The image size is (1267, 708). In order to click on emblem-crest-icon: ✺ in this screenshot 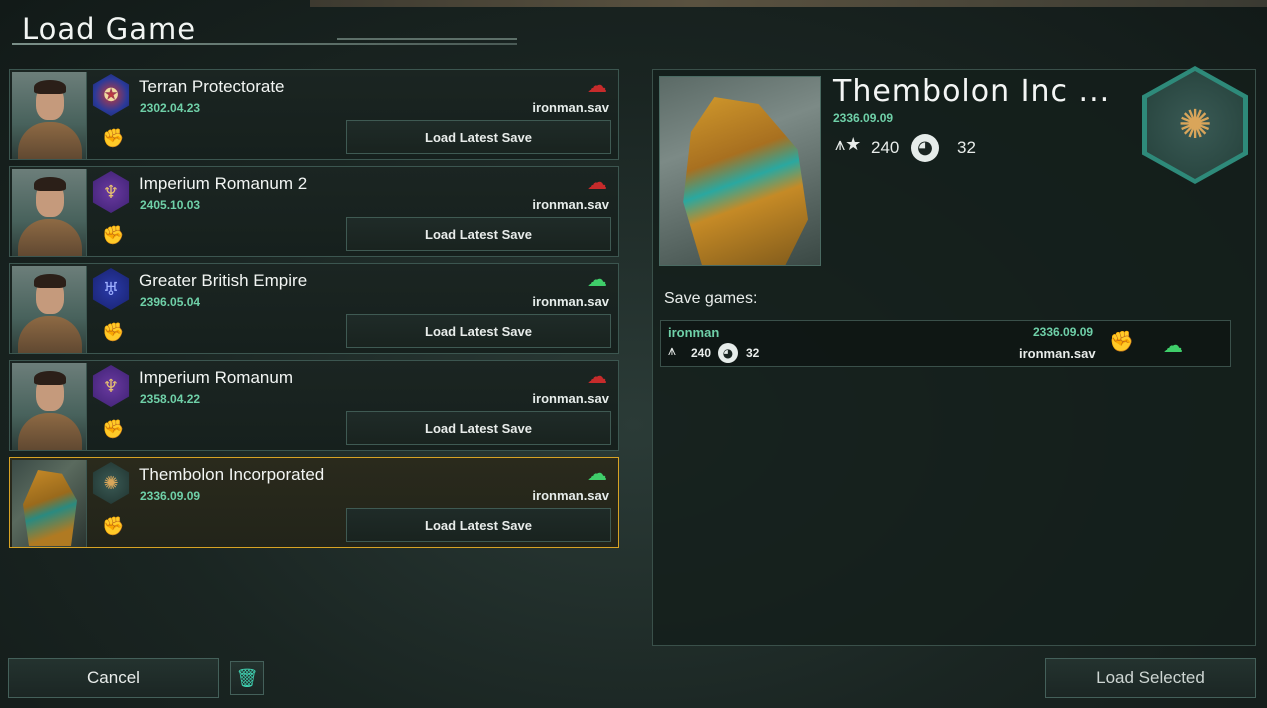, I will do `click(1195, 125)`.